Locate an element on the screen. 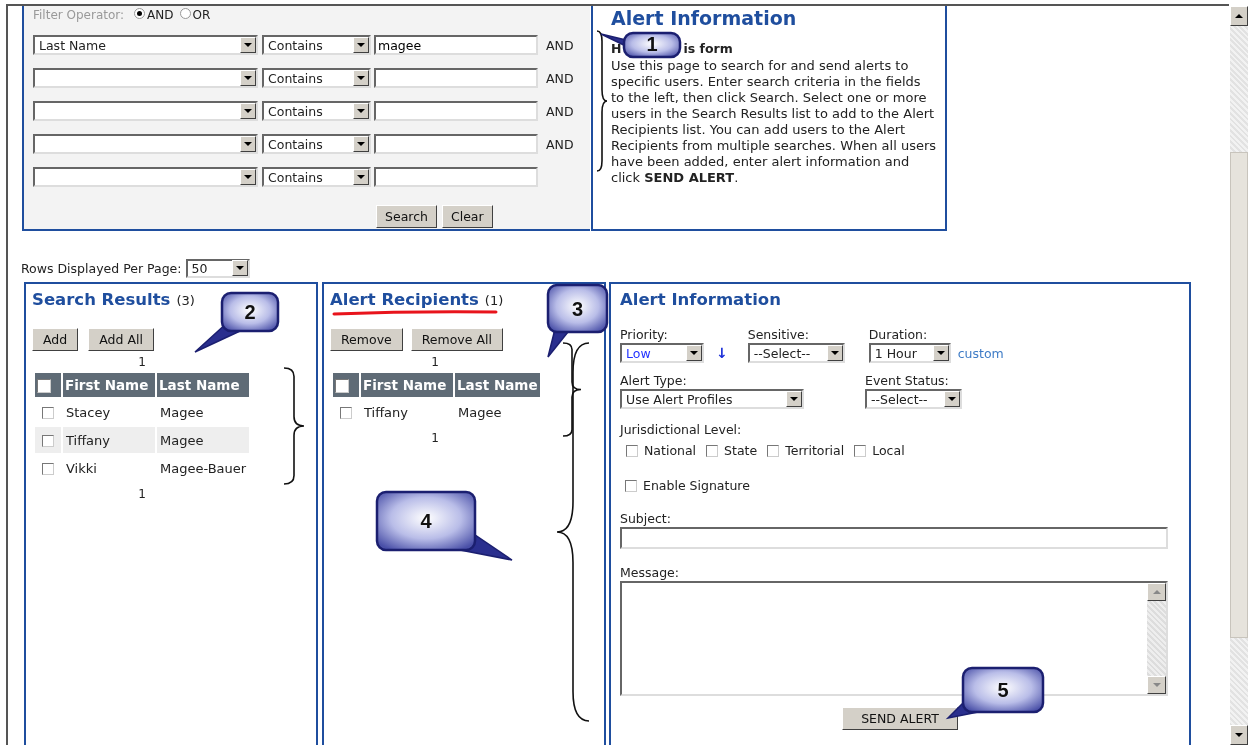 The image size is (1250, 745). jurisdiction-label: Jurisdictional Level: is located at coordinates (681, 429).